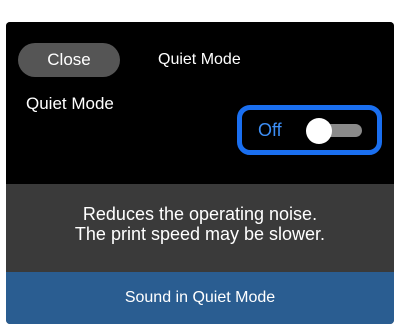  Describe the element at coordinates (70, 103) in the screenshot. I see `setting-label: Quiet Mode` at that location.